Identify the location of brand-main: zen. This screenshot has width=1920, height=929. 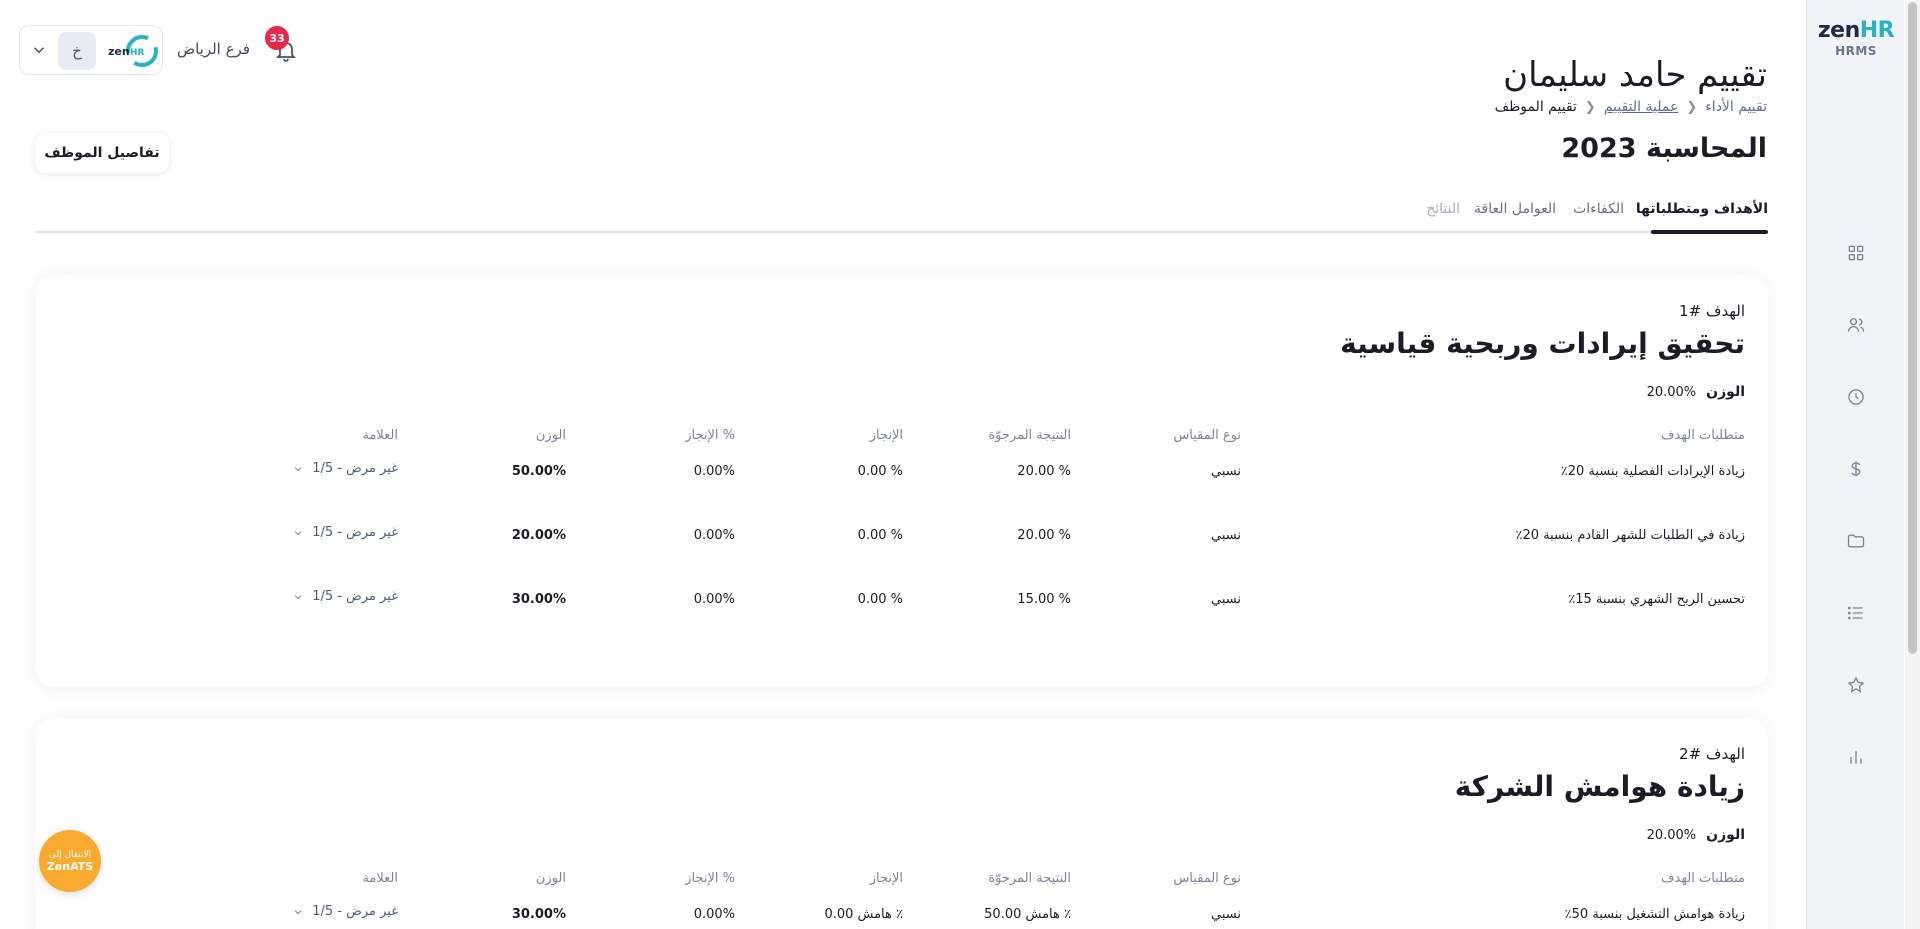
(1838, 30).